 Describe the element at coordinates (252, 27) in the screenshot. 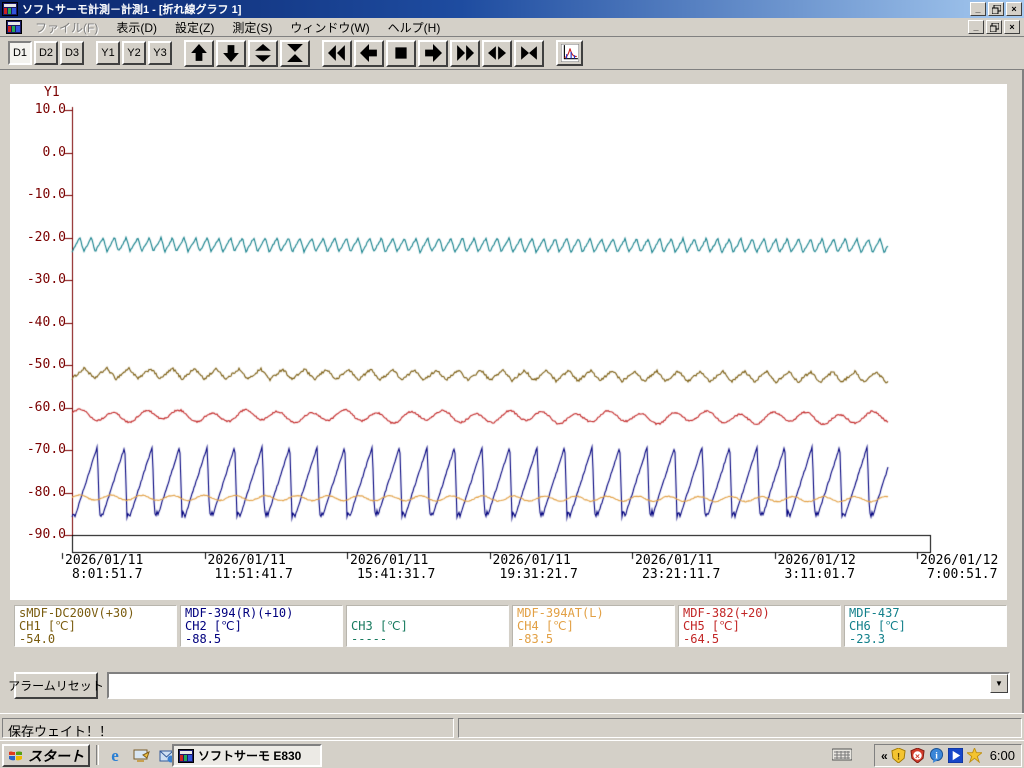

I see `menu-measure: 測定(S)` at that location.